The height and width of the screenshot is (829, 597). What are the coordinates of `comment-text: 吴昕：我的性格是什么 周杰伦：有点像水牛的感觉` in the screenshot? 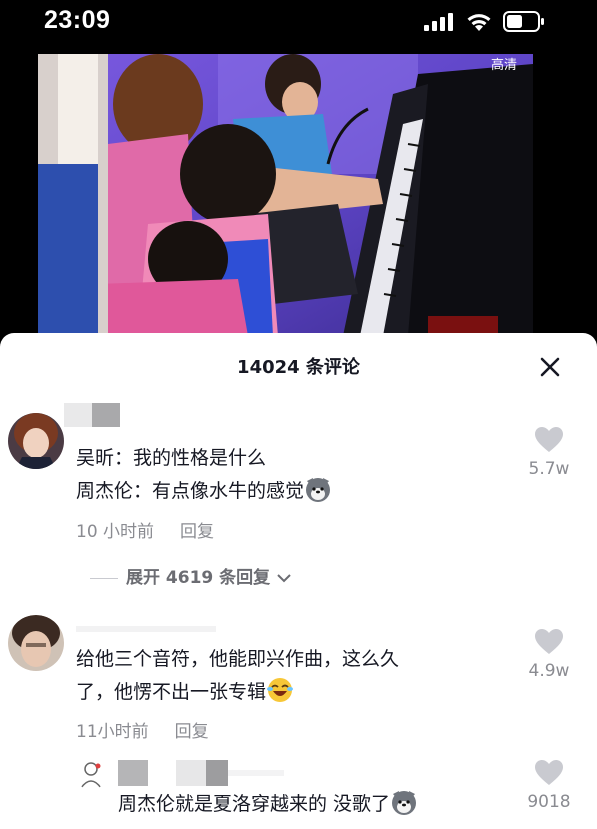 It's located at (204, 475).